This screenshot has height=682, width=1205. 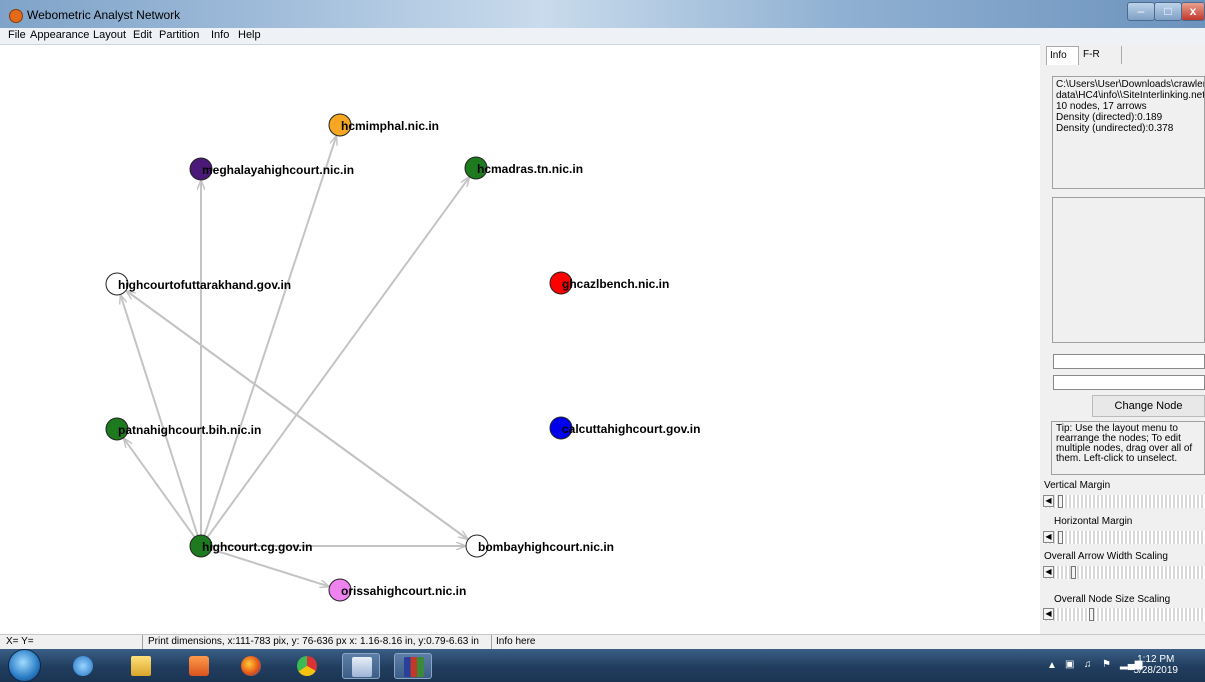 I want to click on change-node-properties-button: Change Node Properties, so click(x=1148, y=413).